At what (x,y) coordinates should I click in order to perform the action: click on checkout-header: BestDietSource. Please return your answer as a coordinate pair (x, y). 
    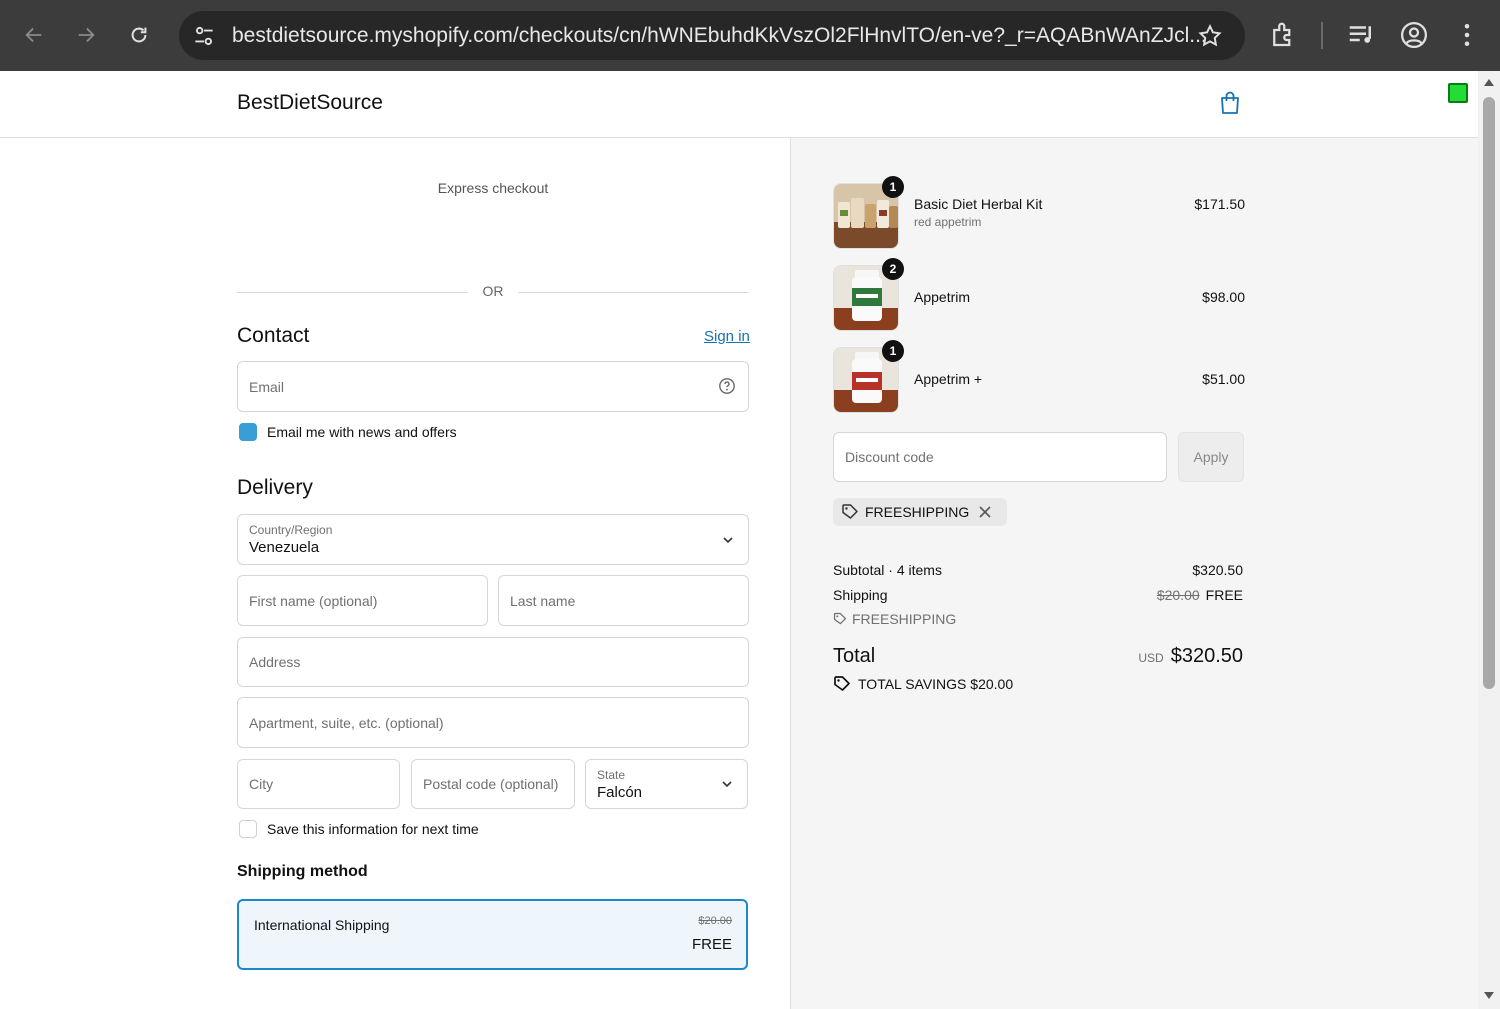
    Looking at the image, I should click on (739, 104).